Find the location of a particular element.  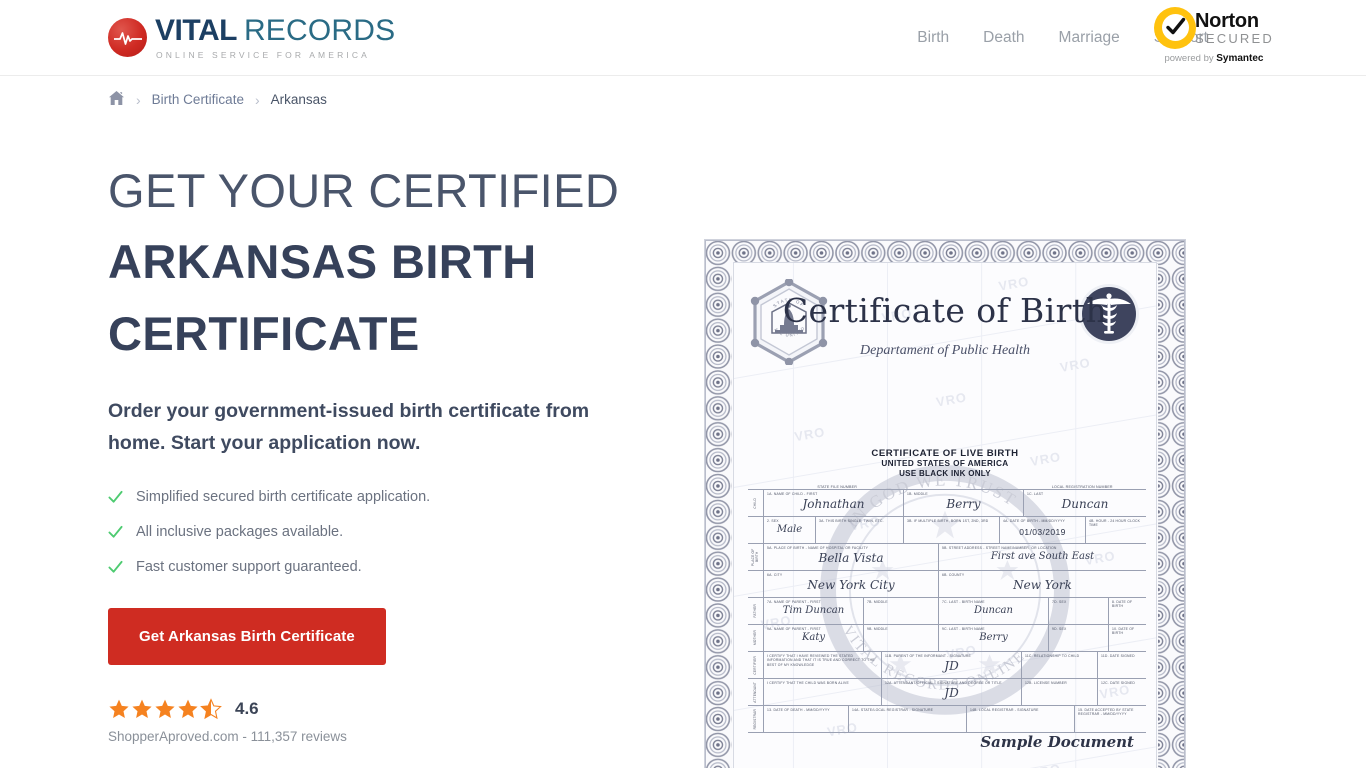

breadcrumb-item-birth-certificate: Birth Certificate is located at coordinates (198, 99).